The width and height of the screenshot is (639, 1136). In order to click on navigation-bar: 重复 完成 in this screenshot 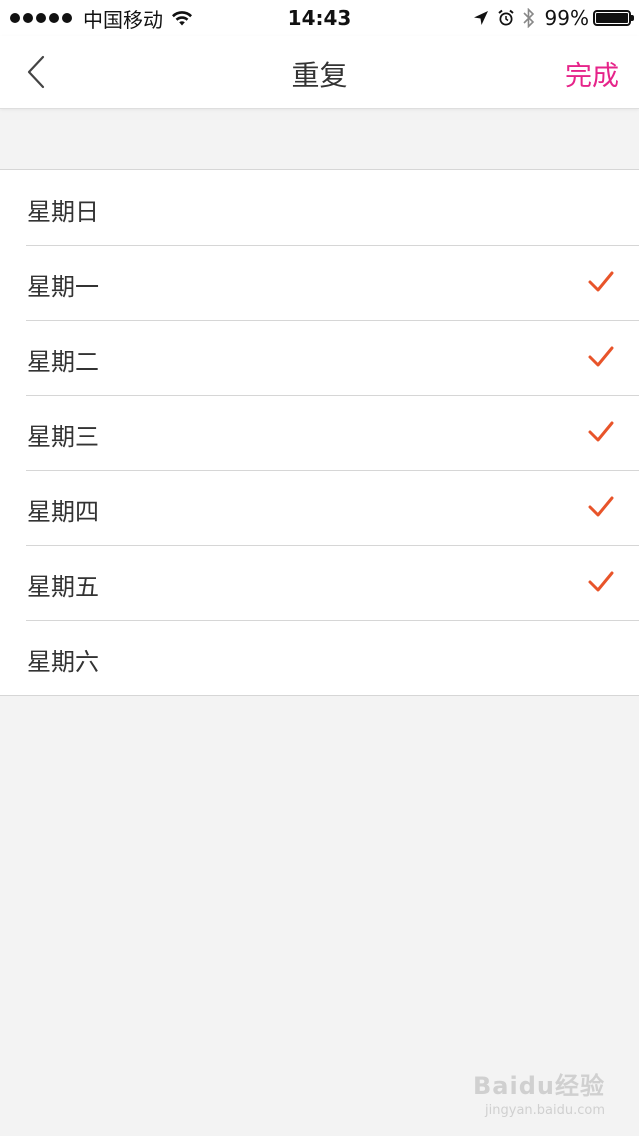, I will do `click(319, 72)`.